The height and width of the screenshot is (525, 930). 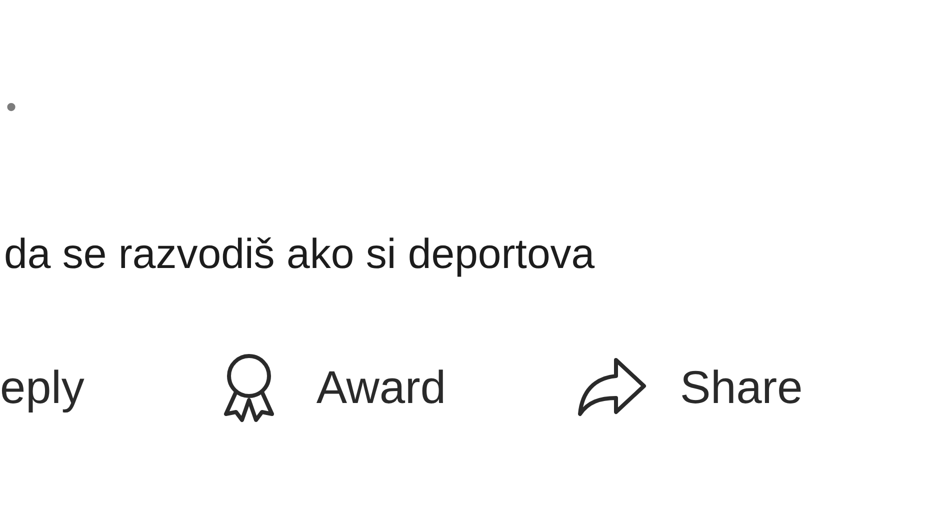 I want to click on share-arrow-icon, so click(x=612, y=387).